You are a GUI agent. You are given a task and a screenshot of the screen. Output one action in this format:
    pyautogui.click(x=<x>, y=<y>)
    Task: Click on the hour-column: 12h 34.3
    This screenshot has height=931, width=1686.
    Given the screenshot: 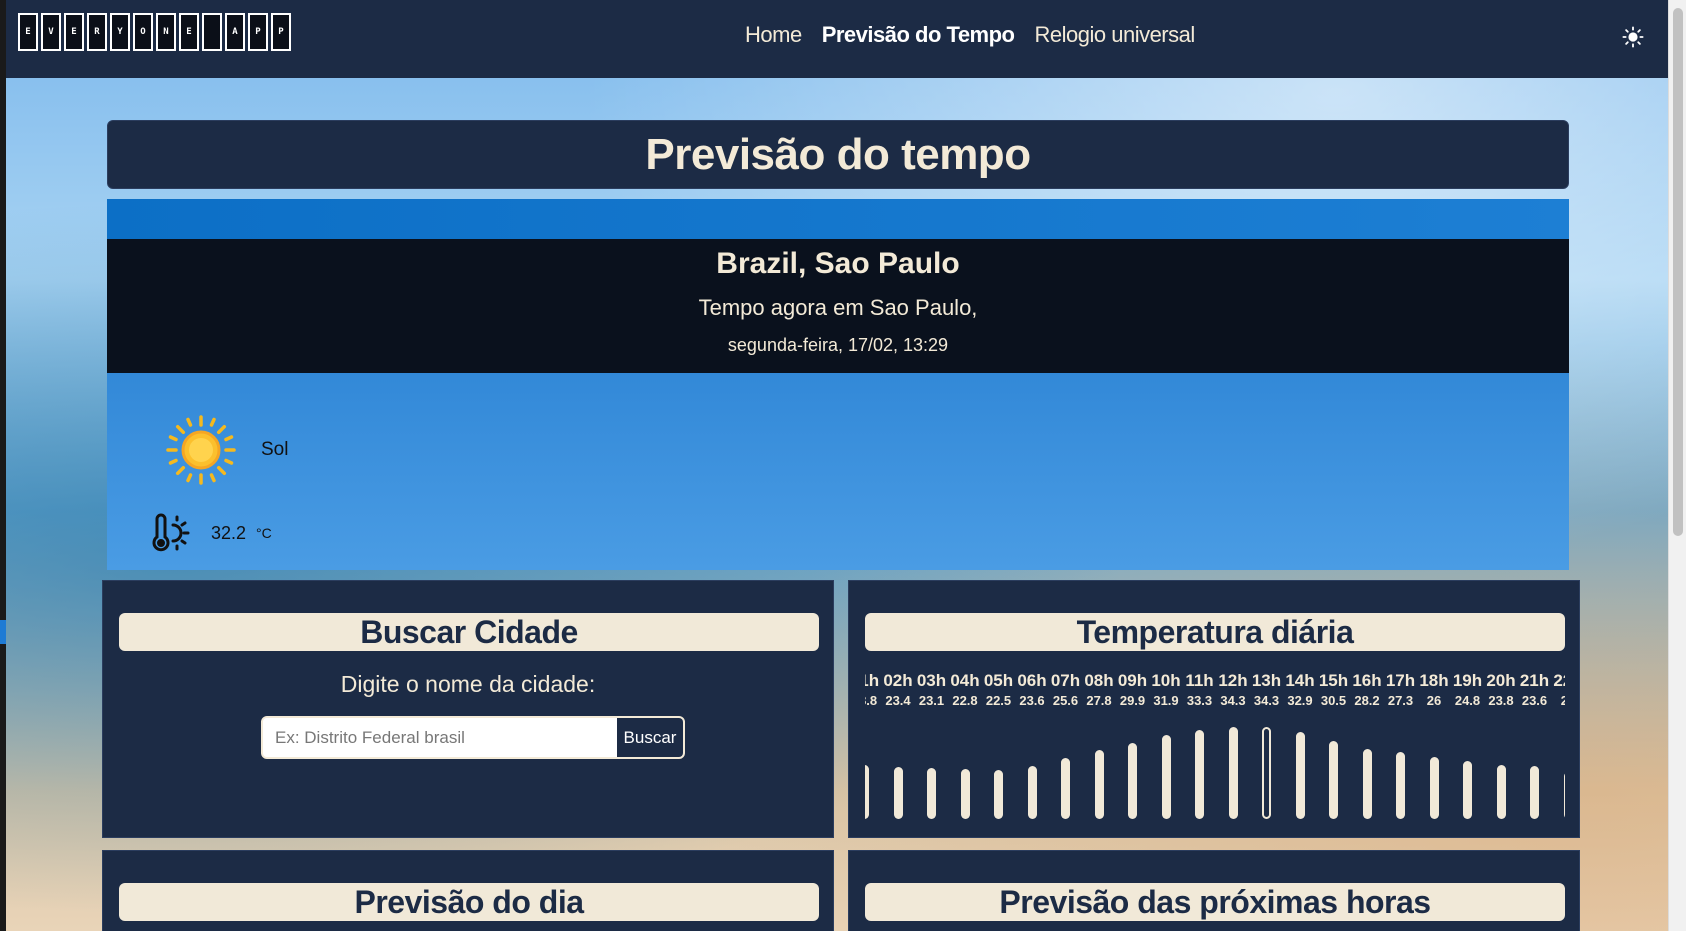 What is the action you would take?
    pyautogui.click(x=1233, y=745)
    